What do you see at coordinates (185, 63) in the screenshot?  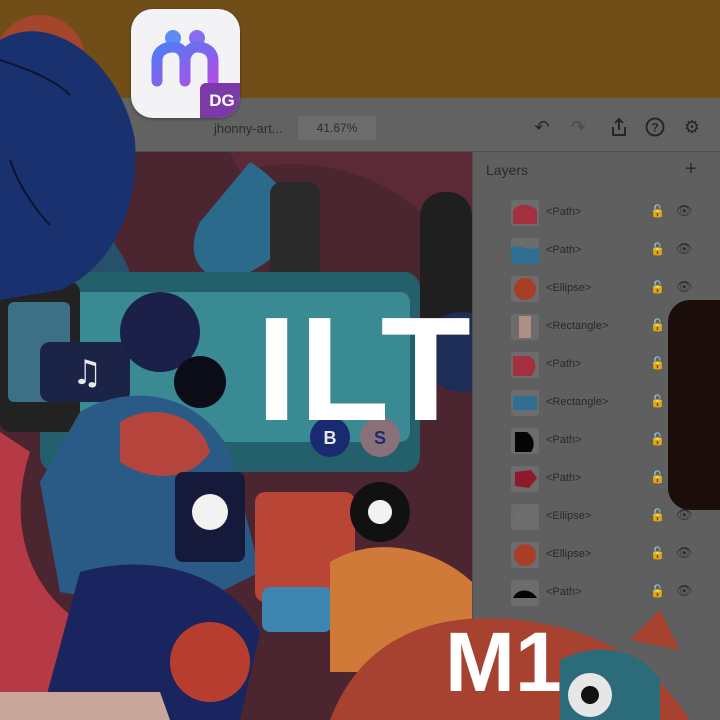 I see `app-badge: DG` at bounding box center [185, 63].